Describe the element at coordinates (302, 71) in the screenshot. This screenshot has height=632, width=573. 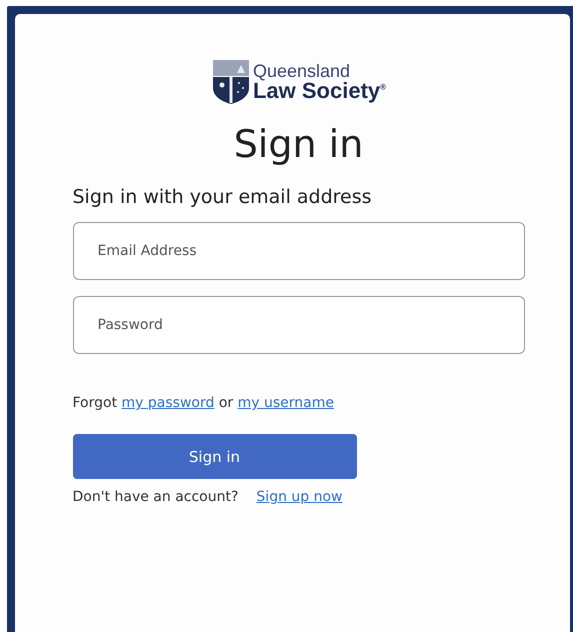
I see `logo-text: Queensland` at that location.